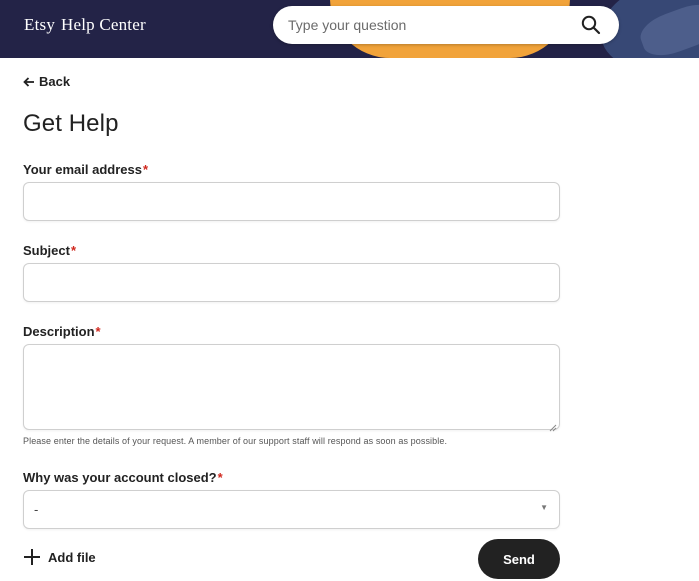 The image size is (699, 581). I want to click on search-bar, so click(446, 25).